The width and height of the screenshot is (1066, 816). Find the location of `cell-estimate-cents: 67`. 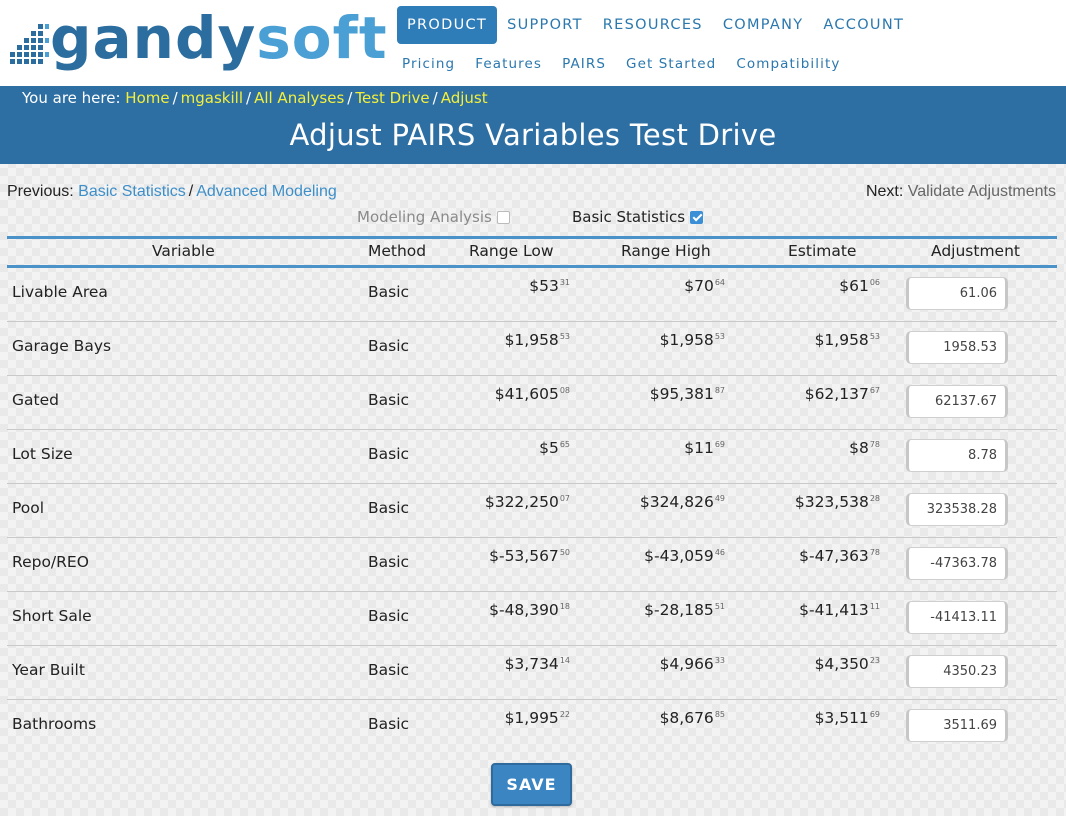

cell-estimate-cents: 67 is located at coordinates (874, 390).